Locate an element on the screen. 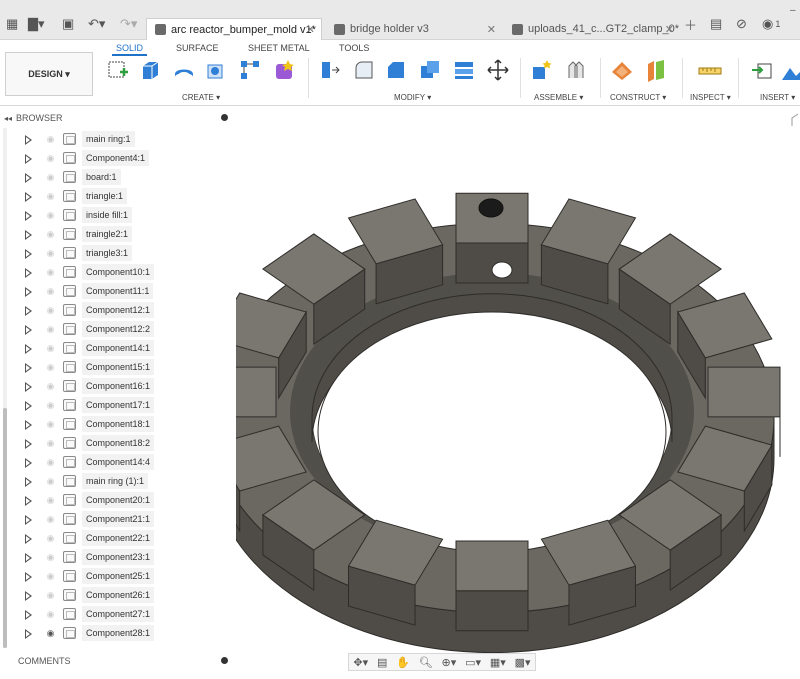  document-tab-1: arc reactor_bumper_mold v1* ✕ is located at coordinates (234, 29).